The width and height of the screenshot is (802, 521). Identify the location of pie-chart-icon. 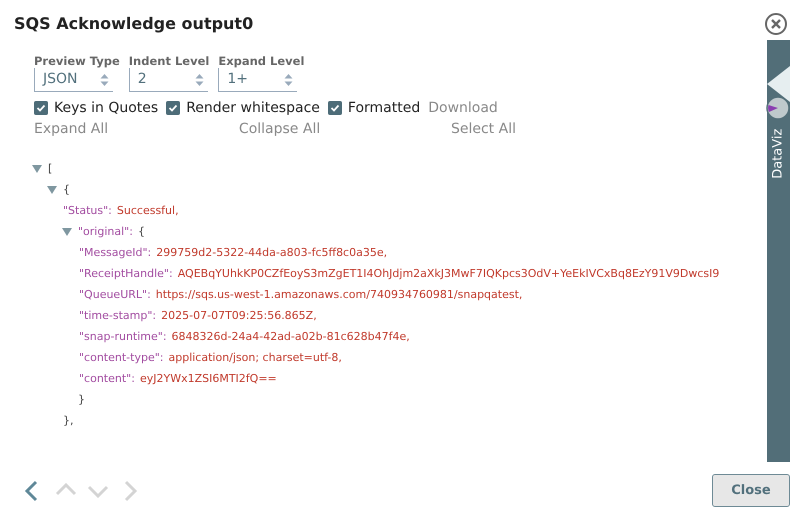
(778, 108).